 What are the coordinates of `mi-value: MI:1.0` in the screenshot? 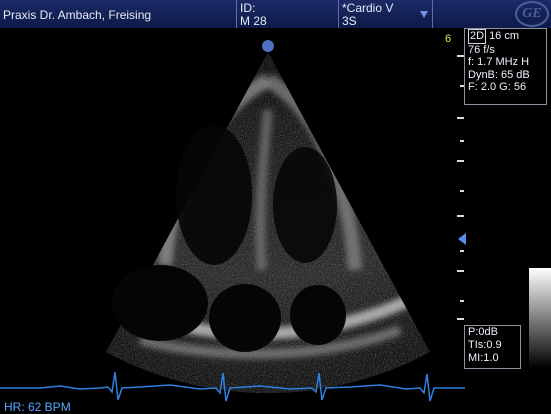 It's located at (483, 358).